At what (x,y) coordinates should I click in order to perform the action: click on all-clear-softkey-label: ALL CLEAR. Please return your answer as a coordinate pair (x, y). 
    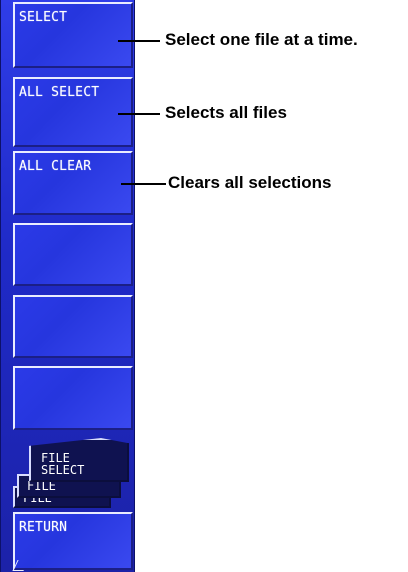
    Looking at the image, I should click on (55, 166).